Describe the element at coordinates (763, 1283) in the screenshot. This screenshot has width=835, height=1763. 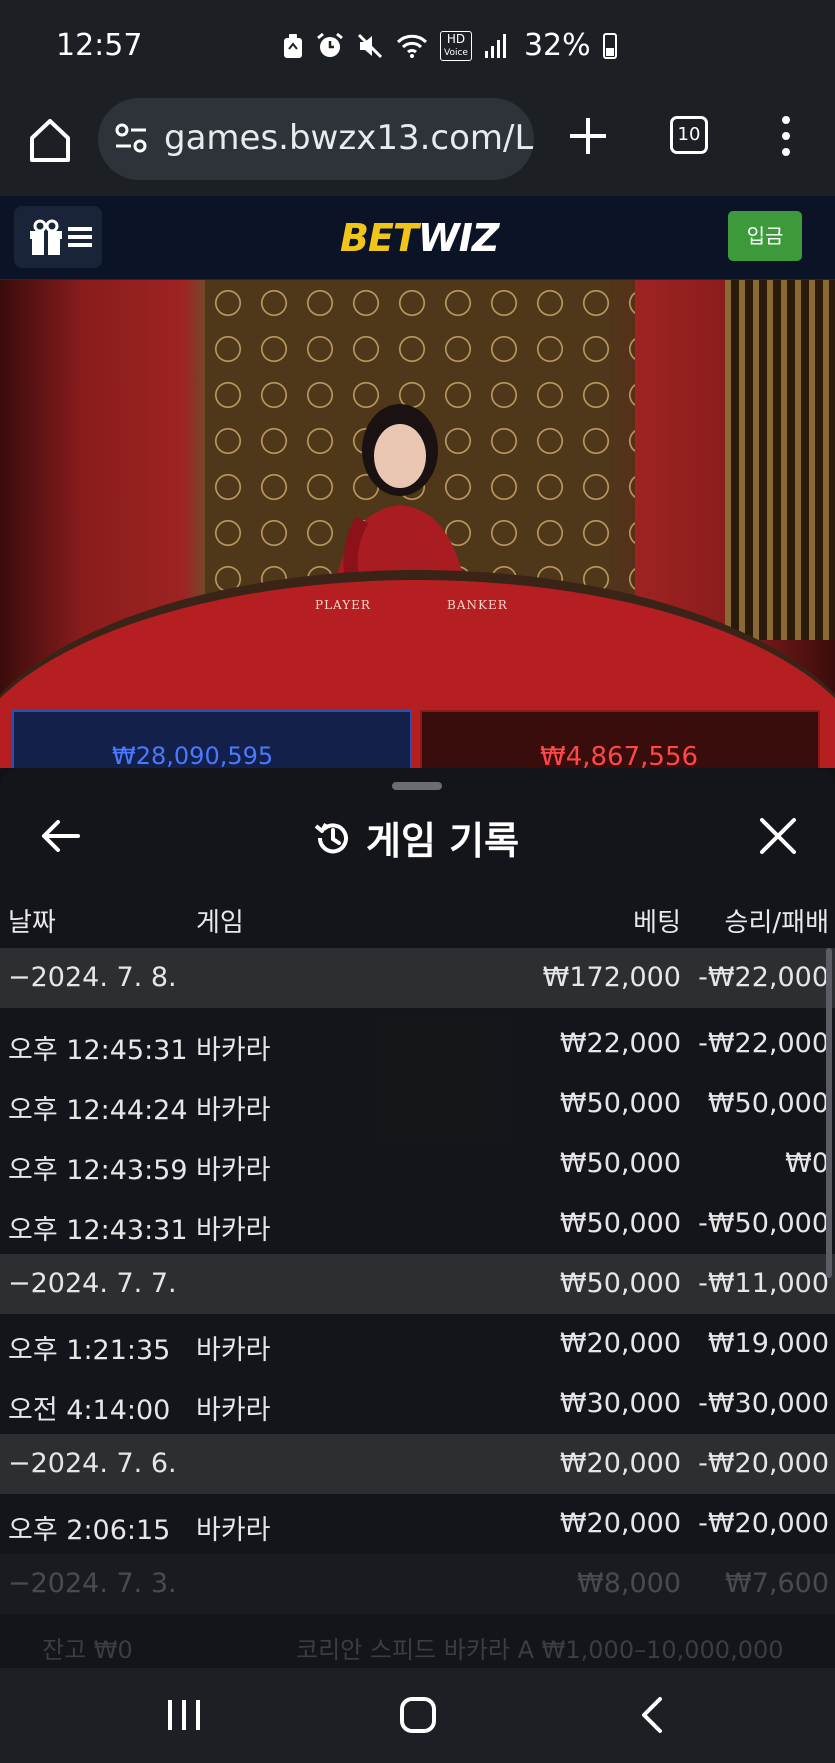
I see `row-result: -₩11,000` at that location.